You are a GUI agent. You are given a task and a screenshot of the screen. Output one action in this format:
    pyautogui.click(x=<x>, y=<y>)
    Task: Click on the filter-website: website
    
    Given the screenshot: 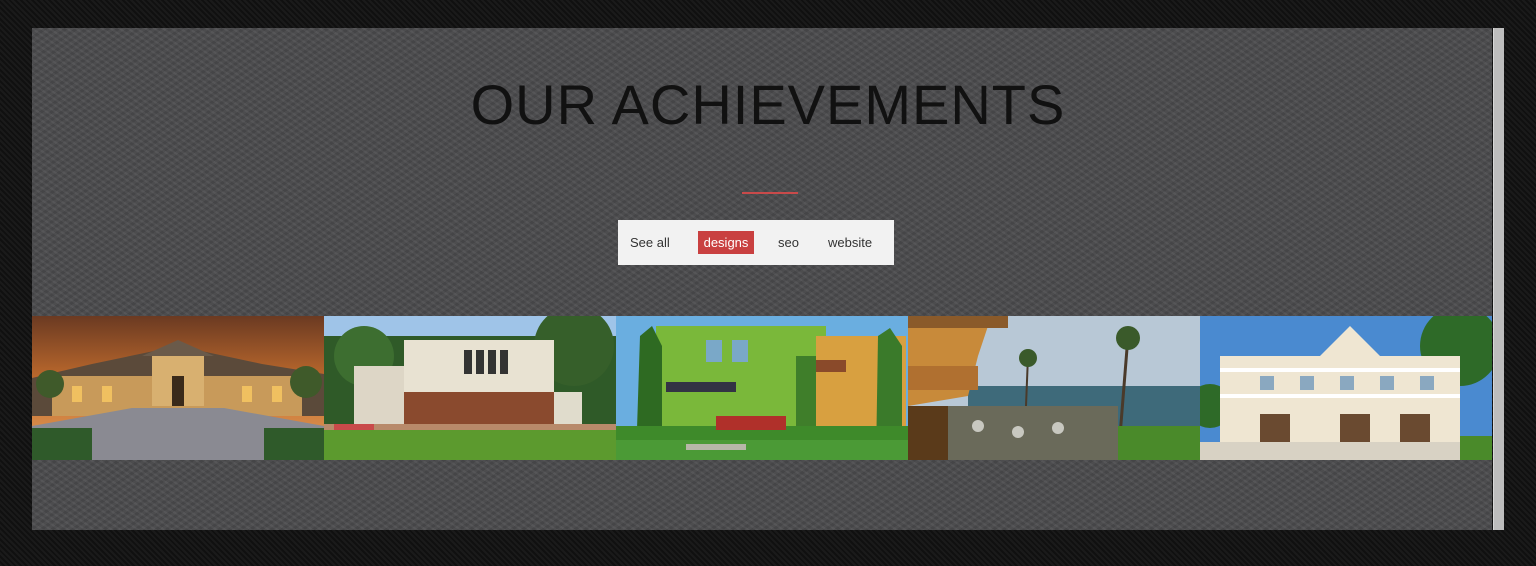 What is the action you would take?
    pyautogui.click(x=850, y=242)
    